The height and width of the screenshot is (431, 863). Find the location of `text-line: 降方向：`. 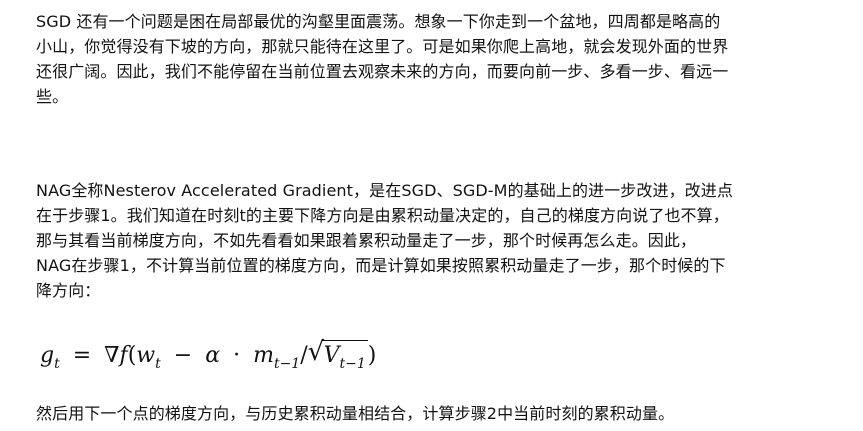

text-line: 降方向： is located at coordinates (68, 290).